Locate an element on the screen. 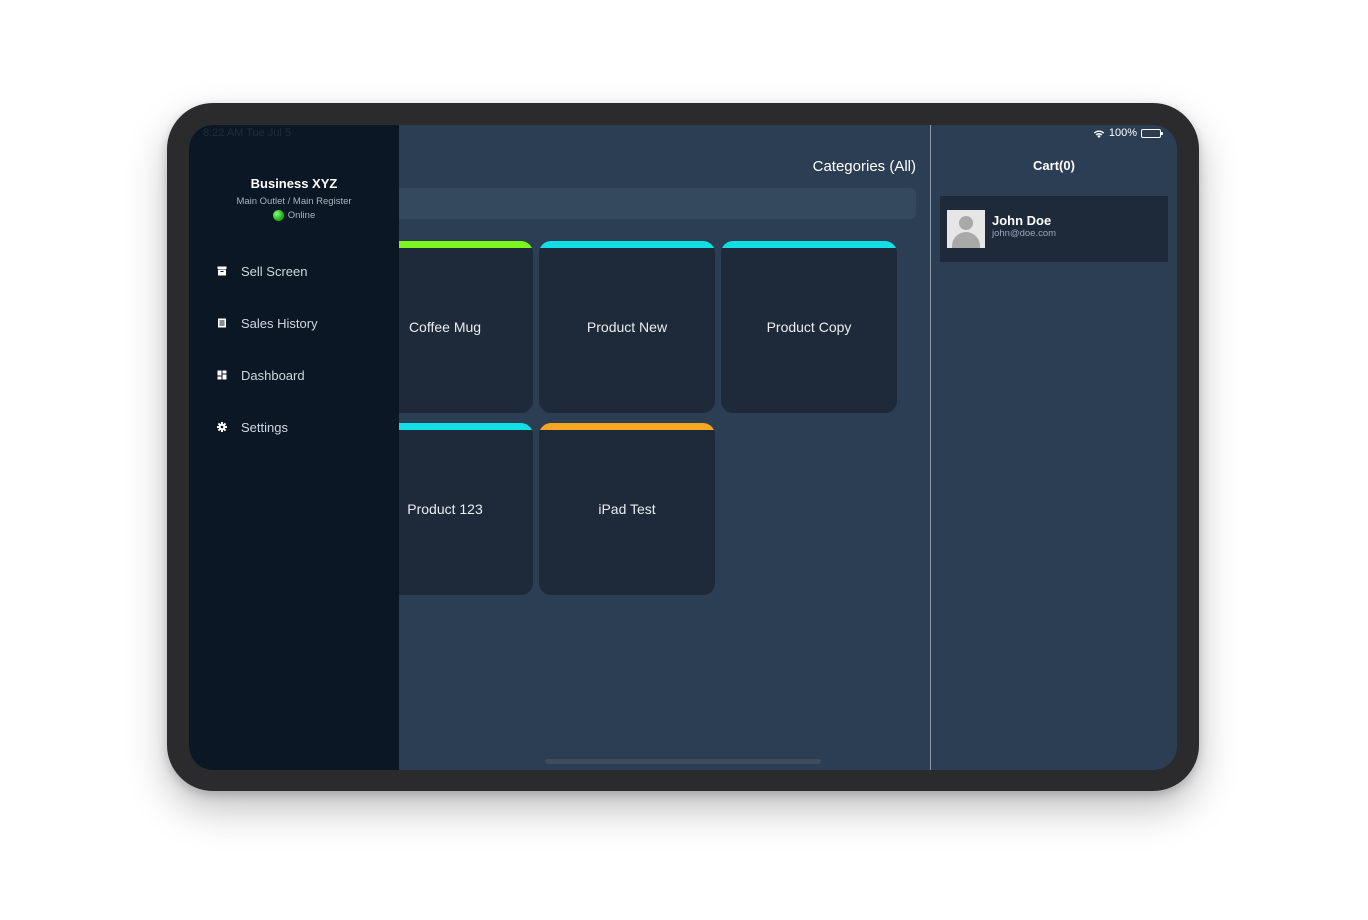 This screenshot has width=1368, height=920. product-name: iPad Test is located at coordinates (627, 509).